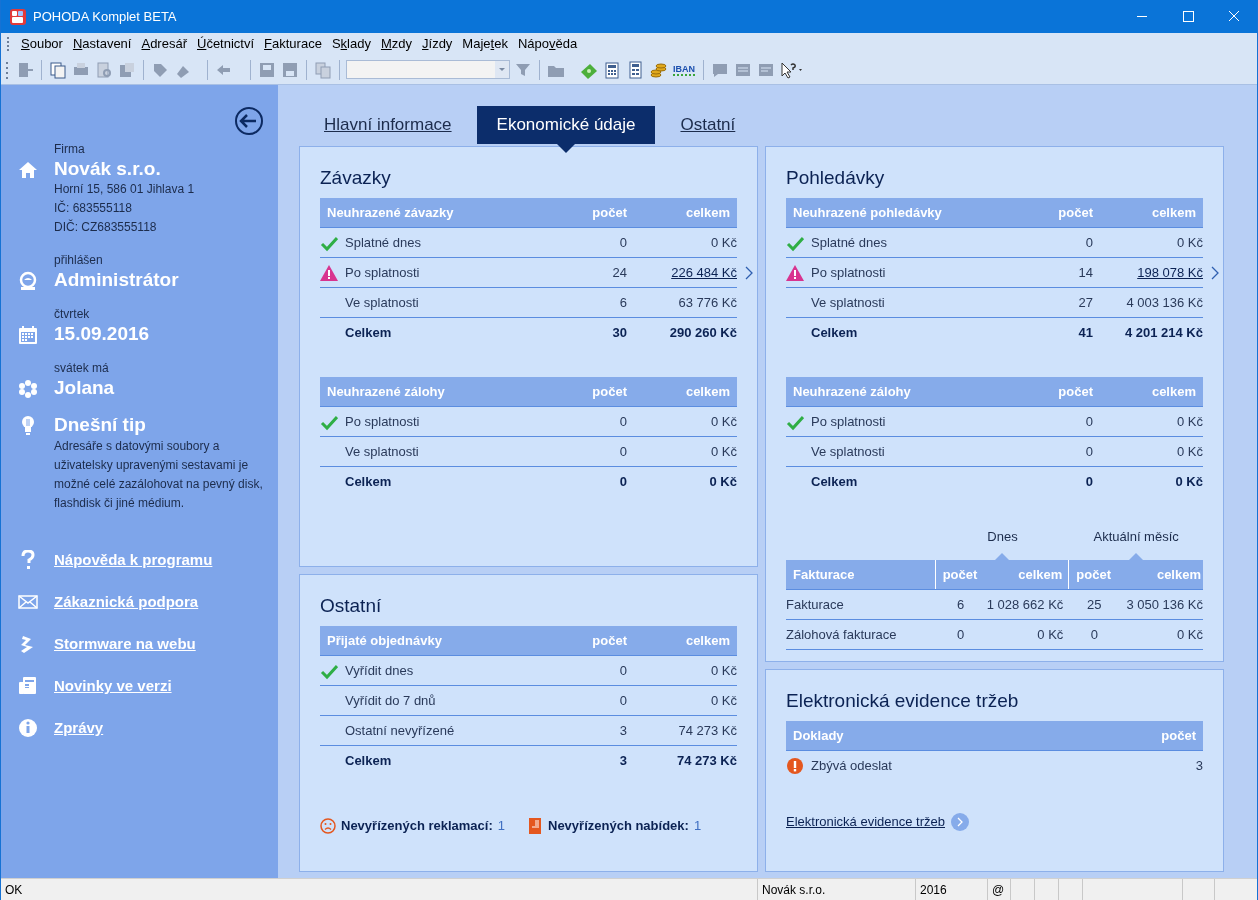  Describe the element at coordinates (1163, 333) in the screenshot. I see `table-cell-text: 4 201 214 Kč` at that location.